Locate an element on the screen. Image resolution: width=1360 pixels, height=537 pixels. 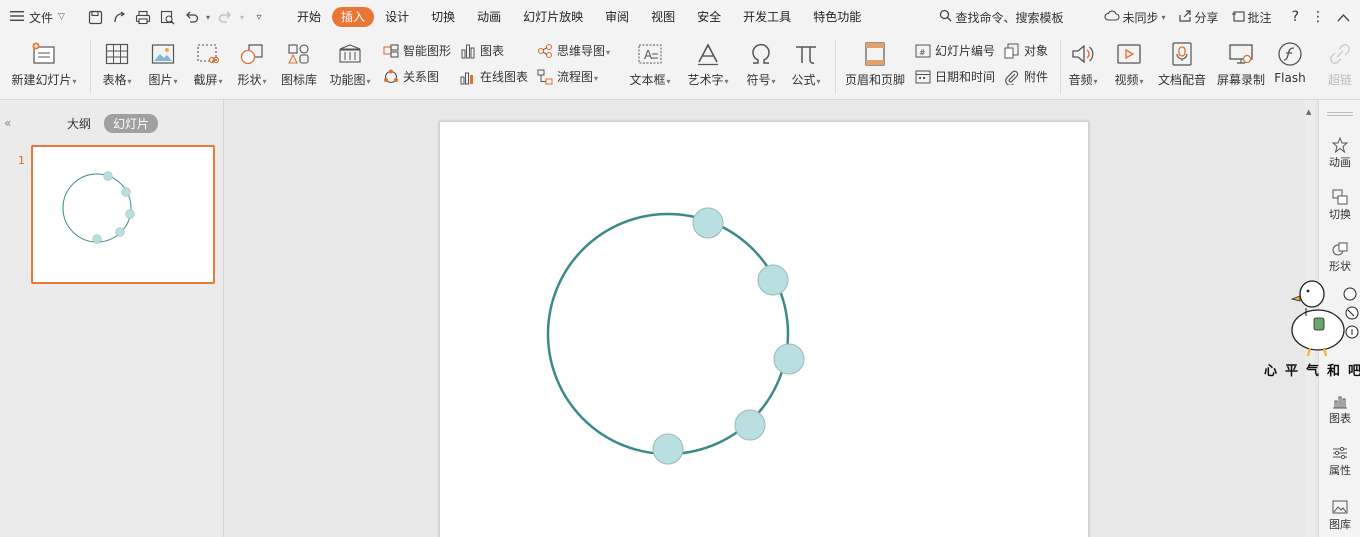
textbox-label: 文本框 is located at coordinates (647, 80).